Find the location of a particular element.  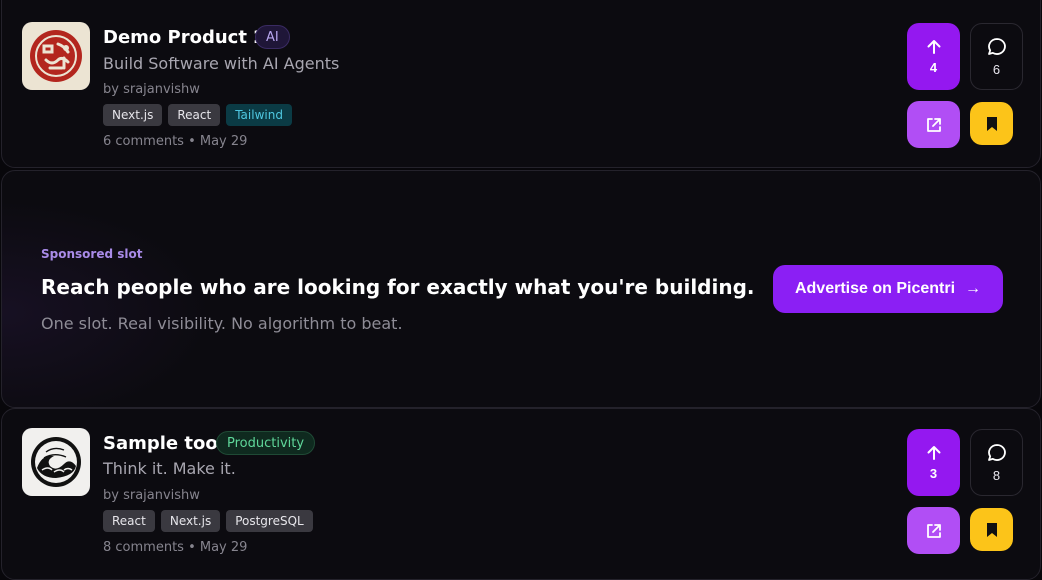

product-meta: 6 comments • May 29 is located at coordinates (175, 141).